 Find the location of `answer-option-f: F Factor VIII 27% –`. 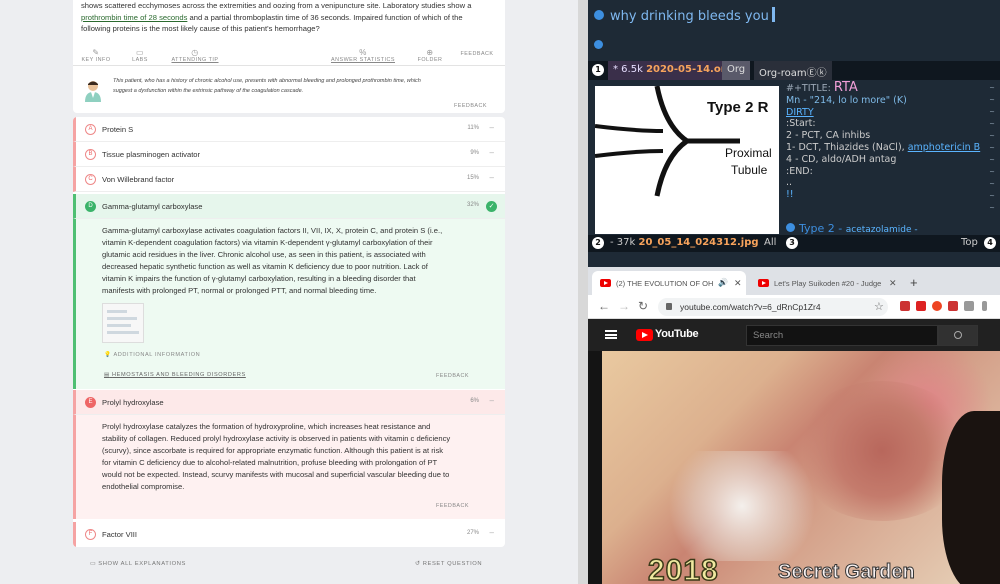

answer-option-f: F Factor VIII 27% – is located at coordinates (289, 534).